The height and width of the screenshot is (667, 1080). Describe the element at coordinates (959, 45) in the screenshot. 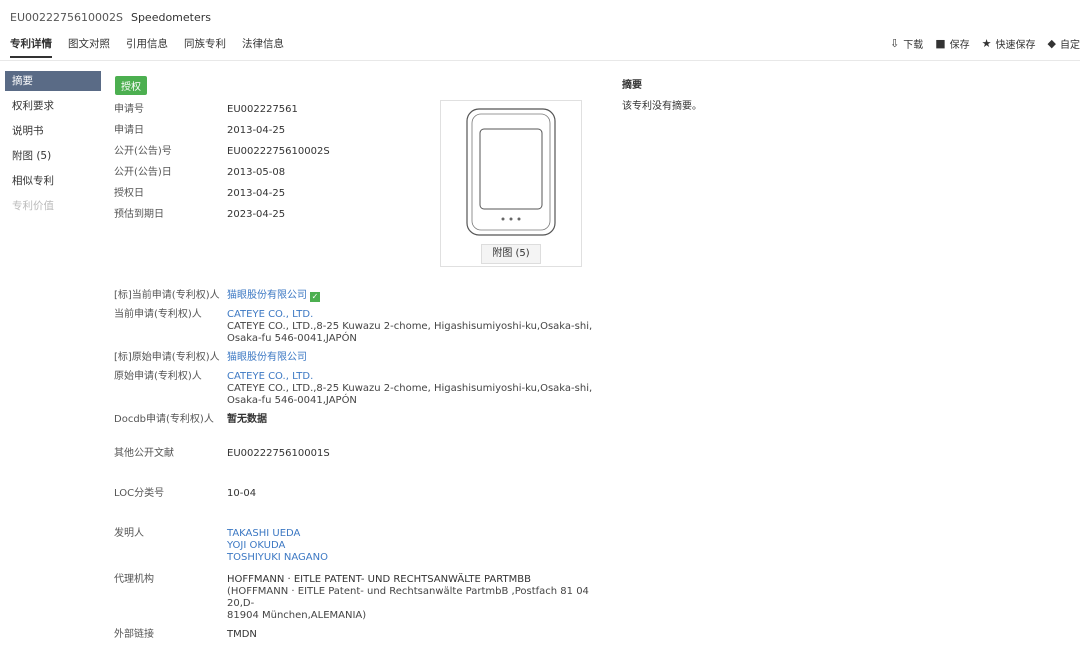

I see `save-label: 保存` at that location.